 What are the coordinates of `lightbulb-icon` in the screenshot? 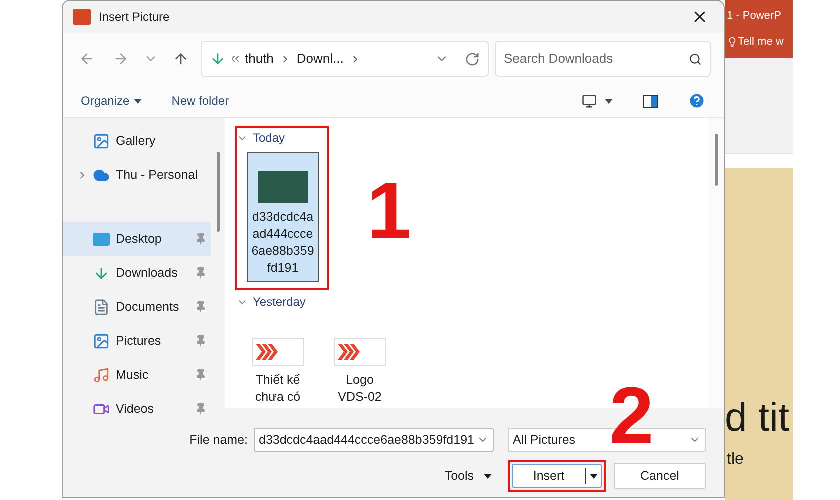 It's located at (732, 42).